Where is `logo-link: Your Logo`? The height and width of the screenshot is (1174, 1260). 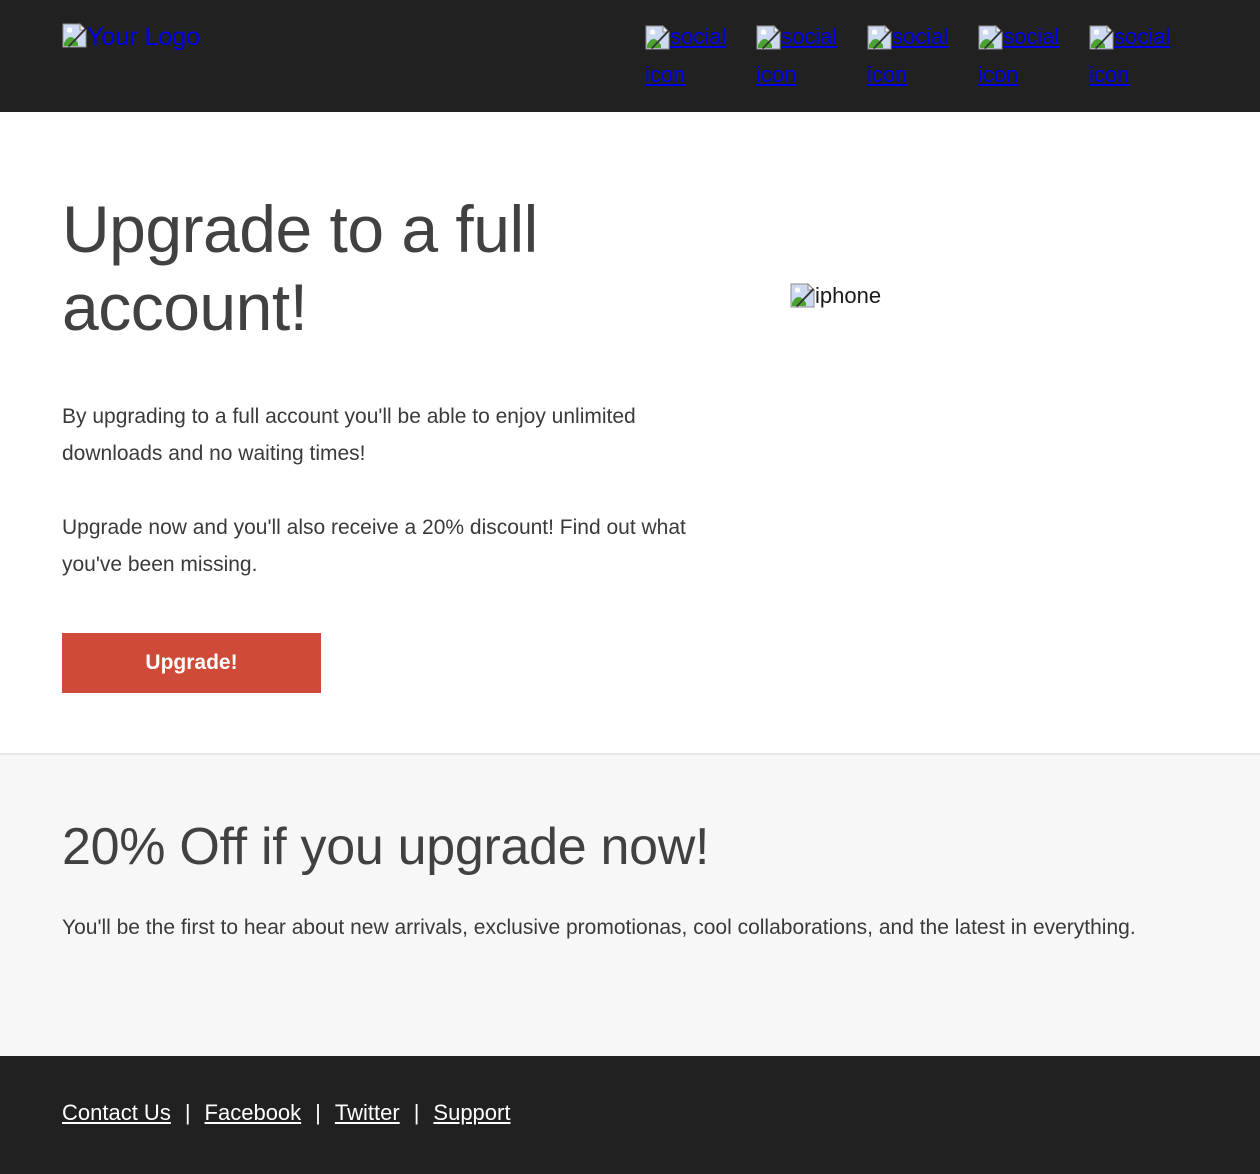
logo-link: Your Logo is located at coordinates (131, 37).